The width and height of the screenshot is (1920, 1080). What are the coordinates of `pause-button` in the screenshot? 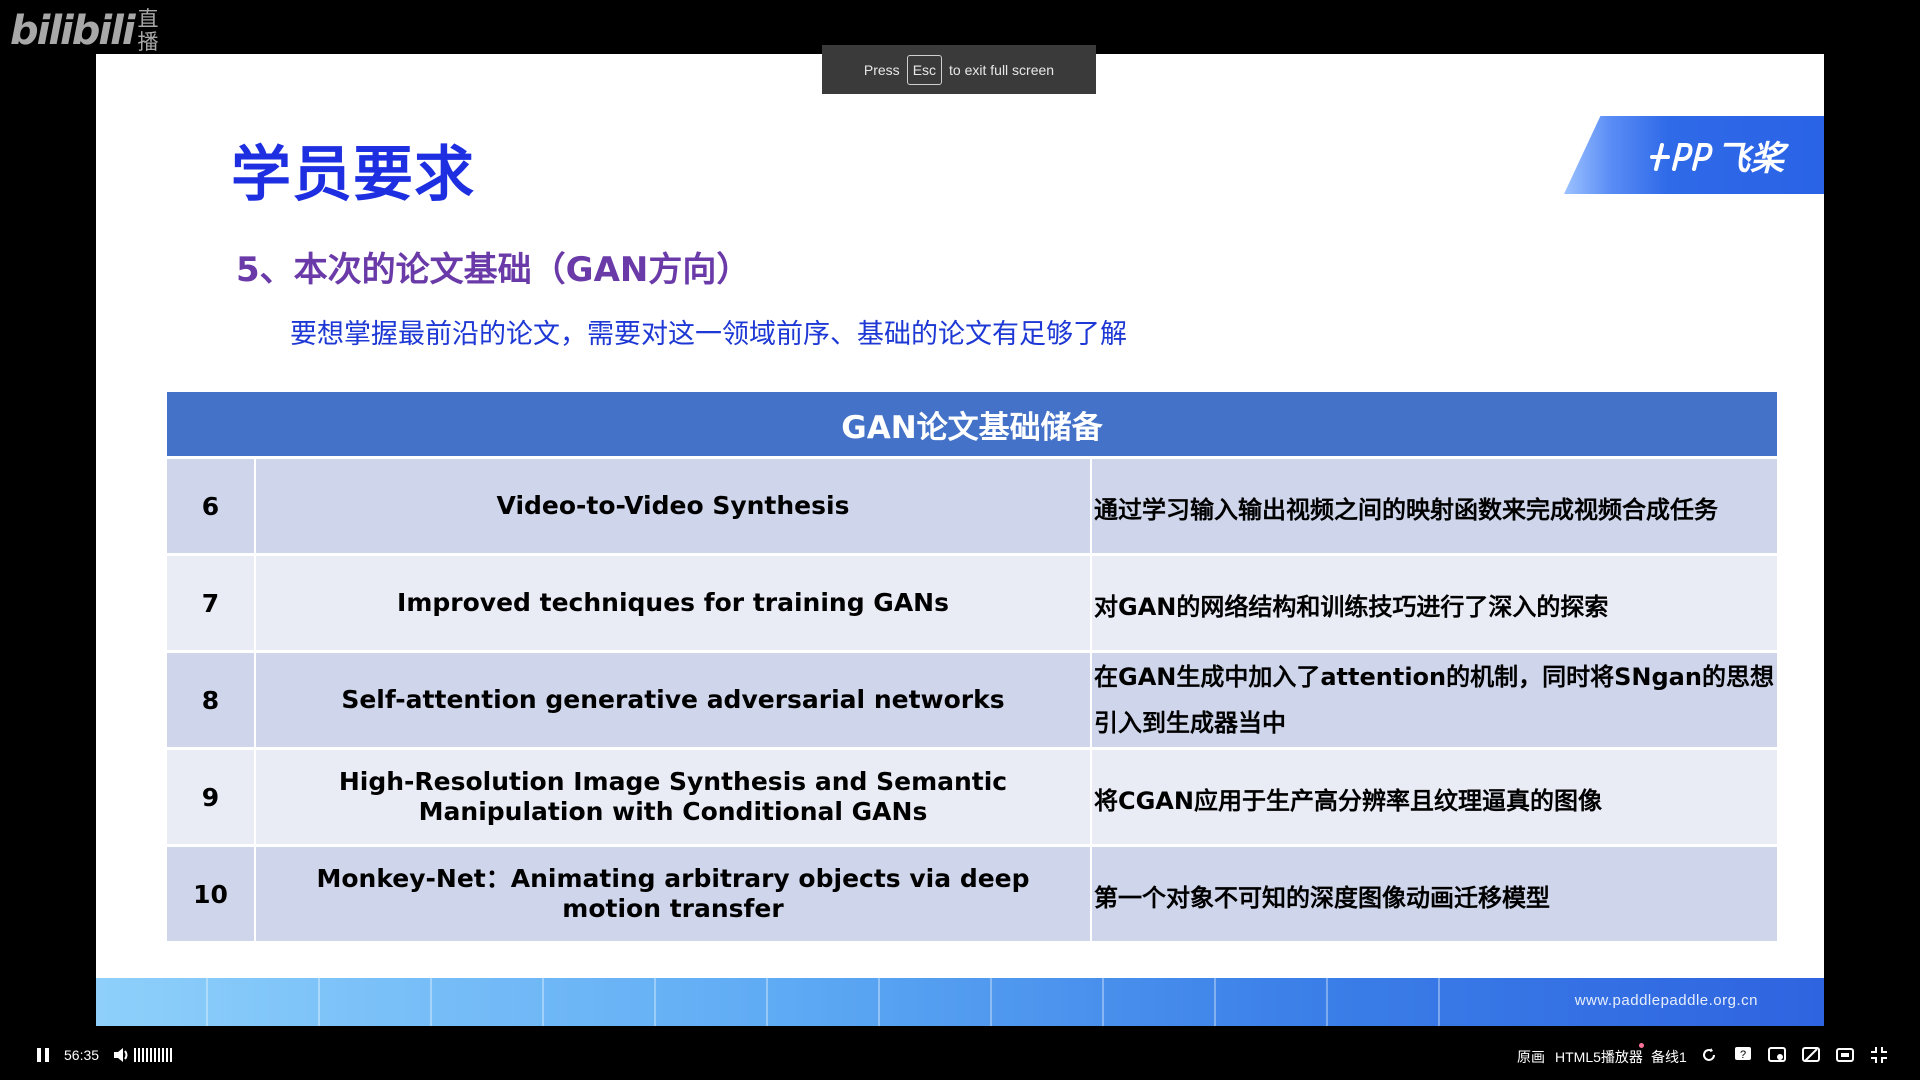 It's located at (43, 1055).